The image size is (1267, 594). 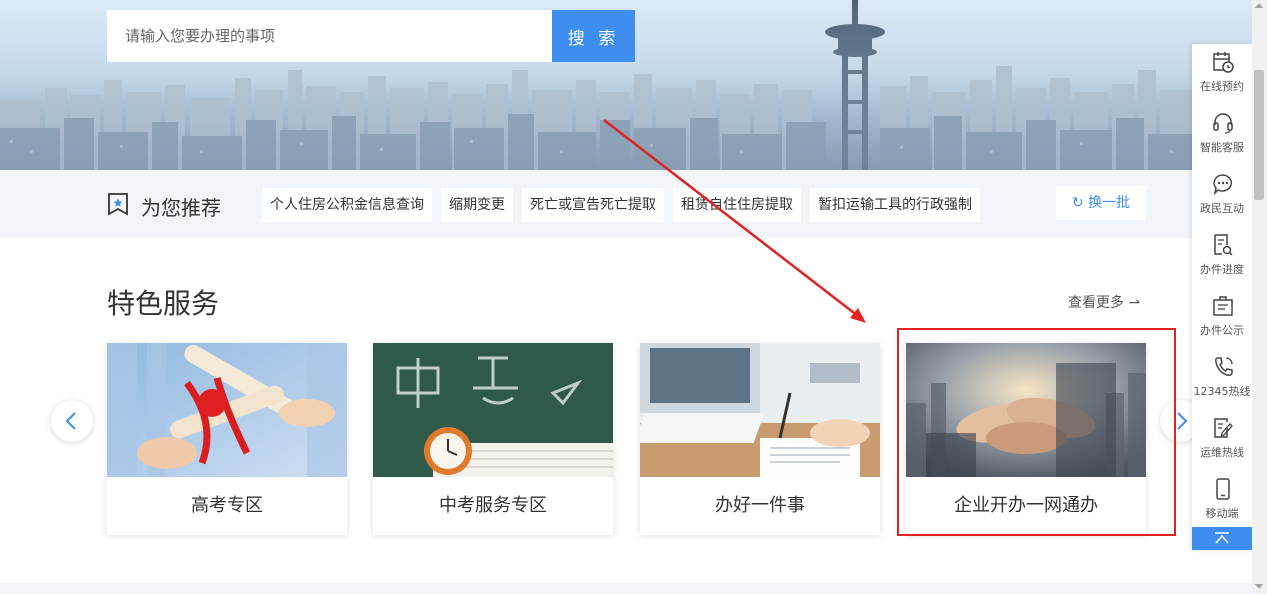 I want to click on refresh-icon: ↻, so click(x=1077, y=203).